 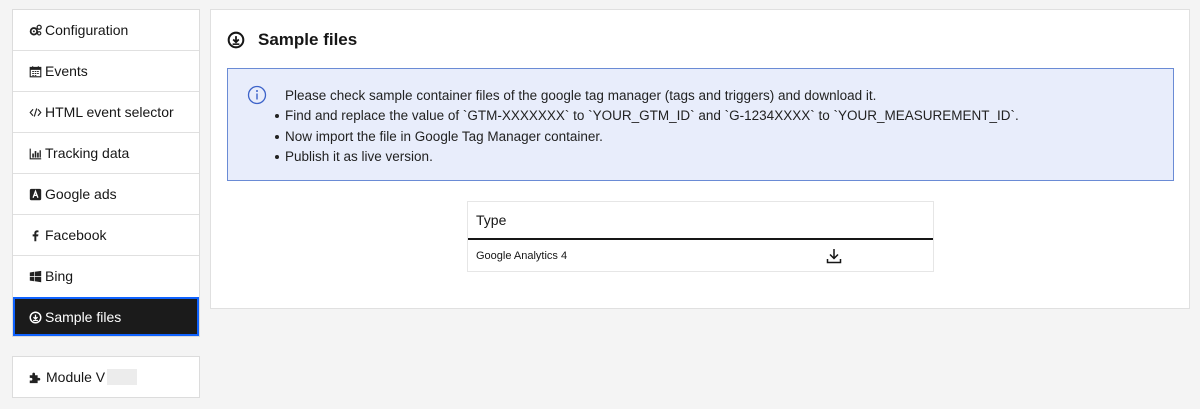 I want to click on module-label: Module V, so click(x=76, y=377).